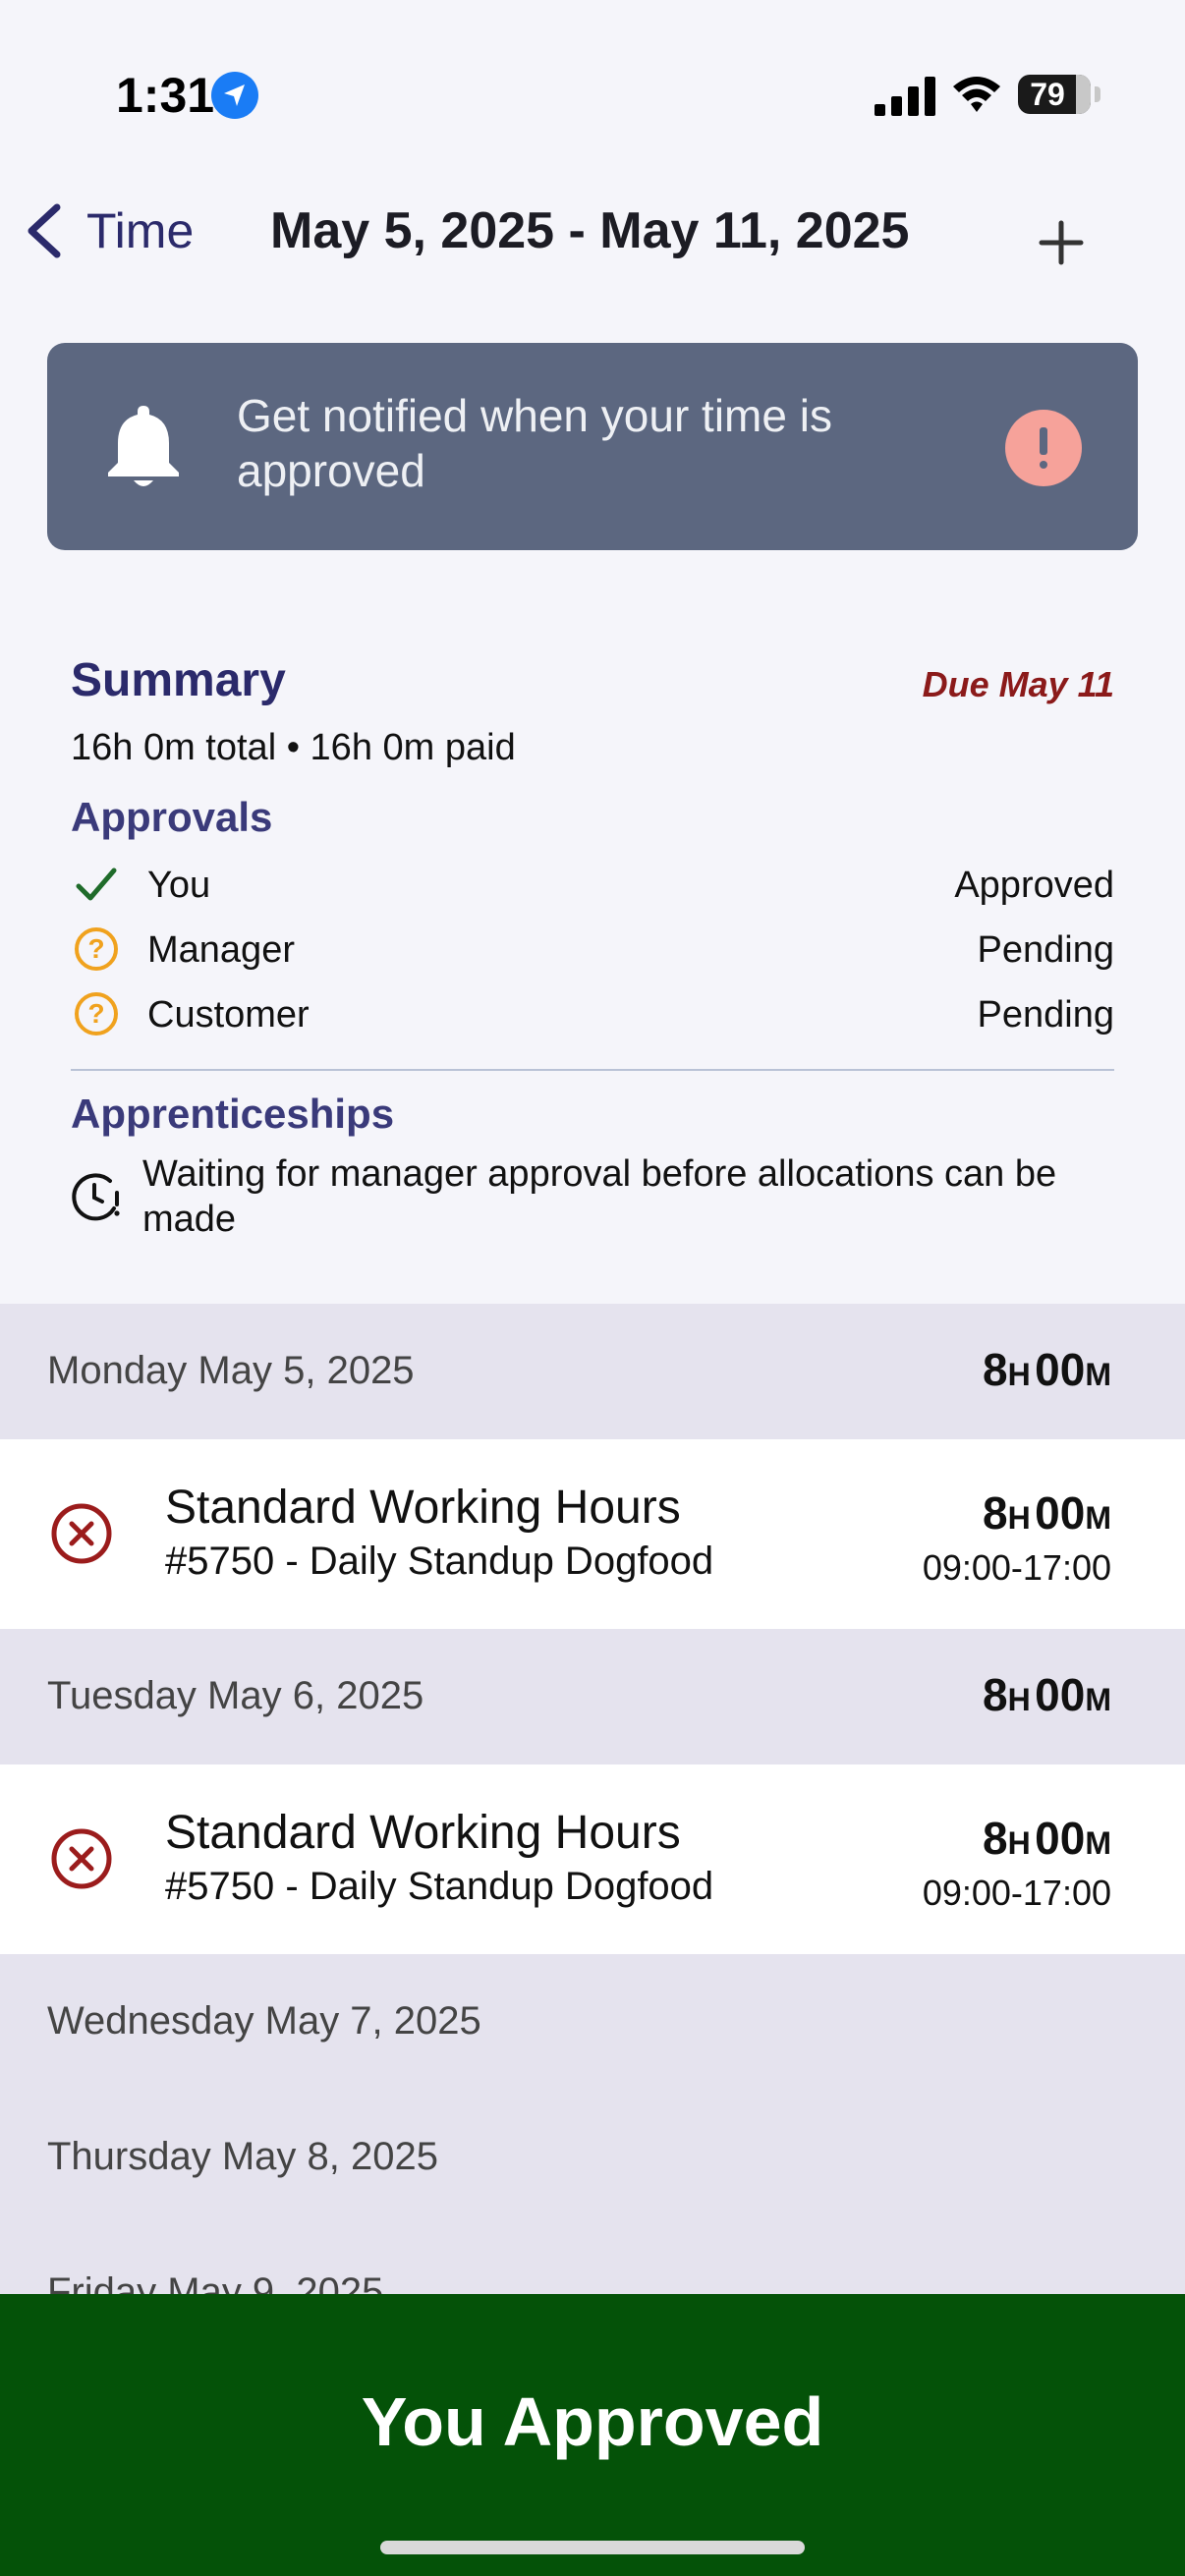 This screenshot has height=2576, width=1185. I want to click on approval-row-manager: ? Manager Pending, so click(592, 949).